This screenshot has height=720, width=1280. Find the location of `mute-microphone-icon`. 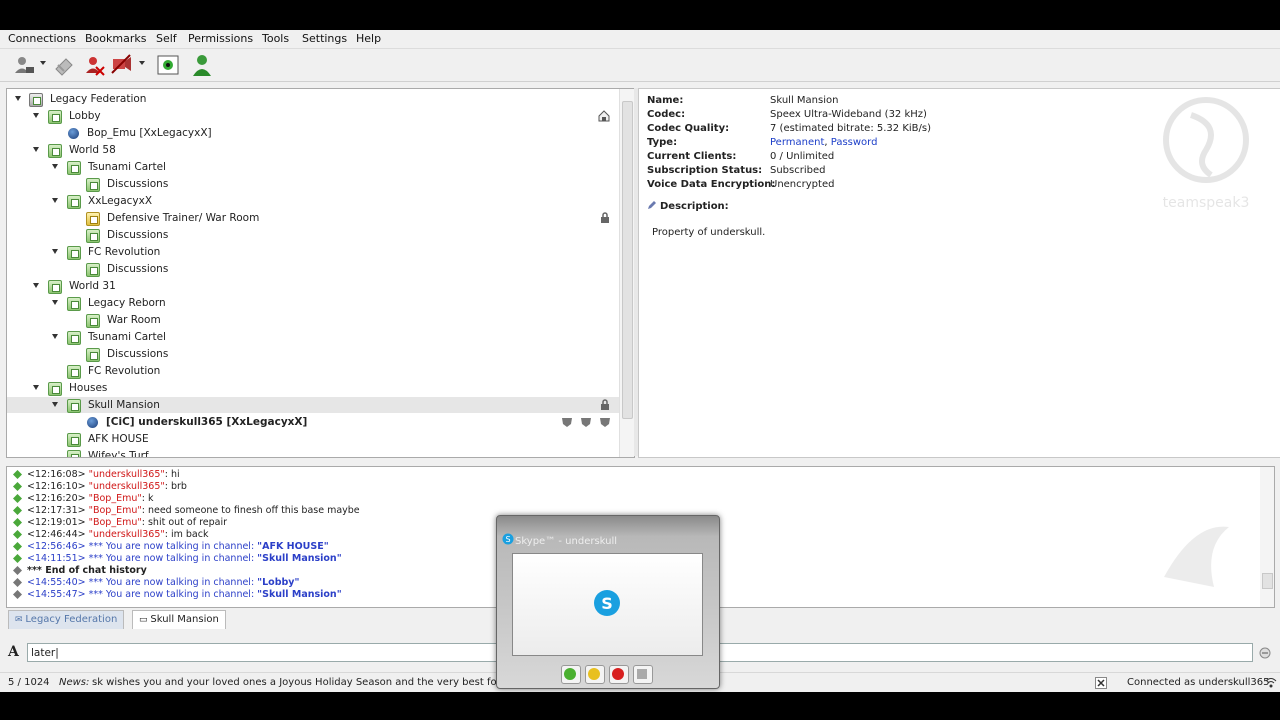

mute-microphone-icon is located at coordinates (122, 65).